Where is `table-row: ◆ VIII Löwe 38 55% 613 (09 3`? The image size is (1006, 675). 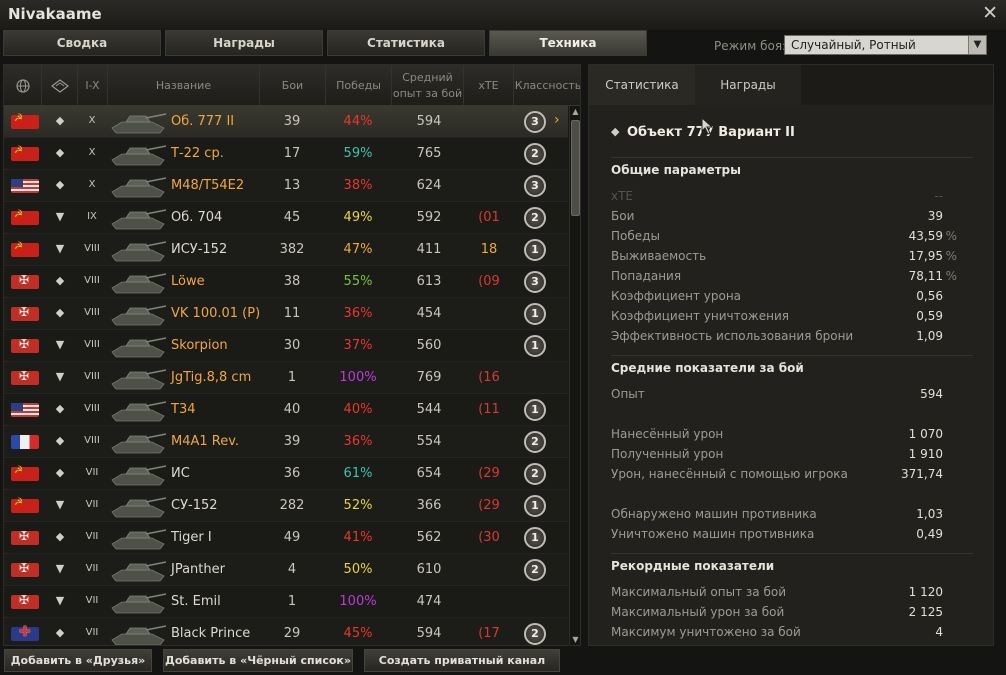
table-row: ◆ VIII Löwe 38 55% 613 (09 3 is located at coordinates (286, 282).